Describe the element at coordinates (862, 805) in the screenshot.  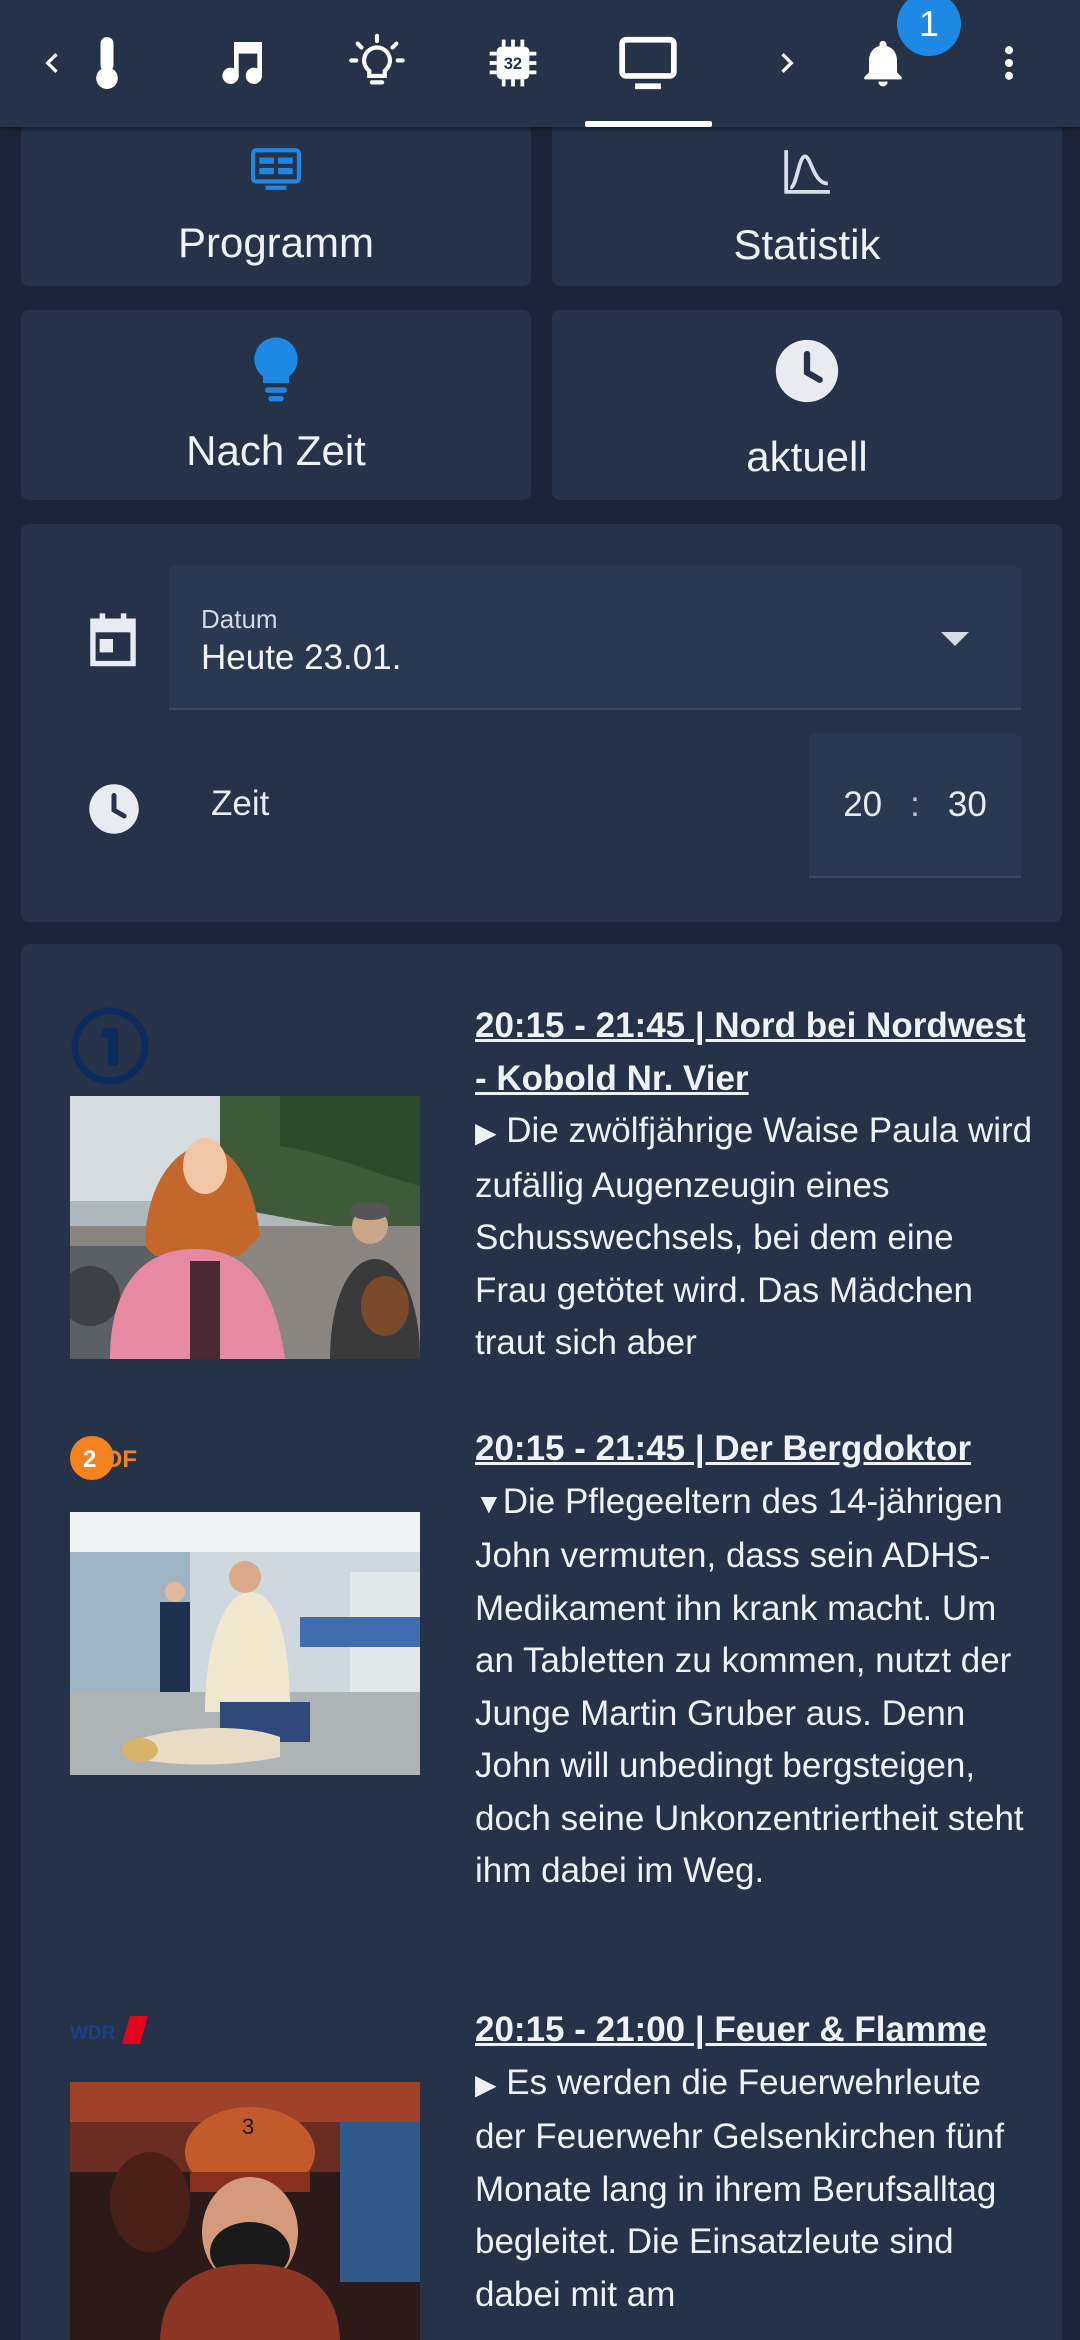
I see `hour-input: 20` at that location.